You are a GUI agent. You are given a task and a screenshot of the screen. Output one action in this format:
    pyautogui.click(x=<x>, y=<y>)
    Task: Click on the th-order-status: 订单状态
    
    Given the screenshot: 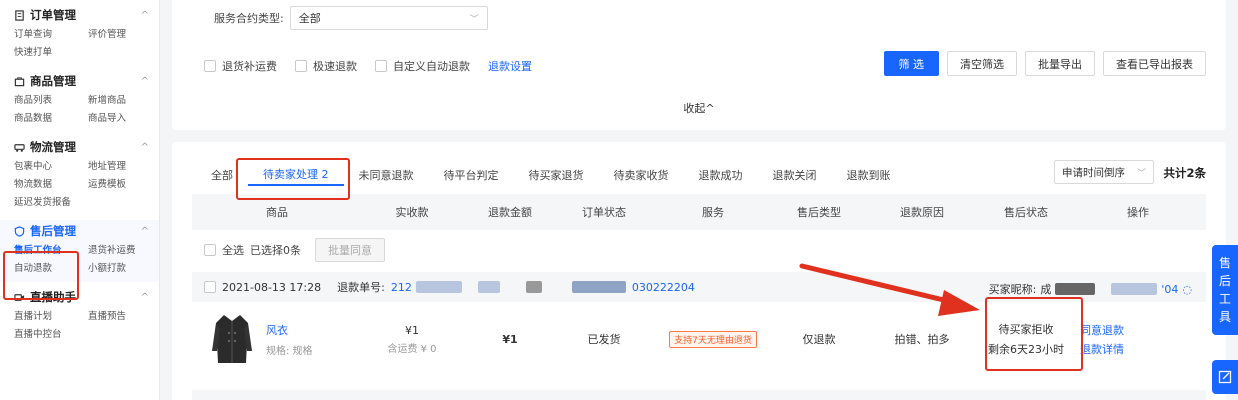 What is the action you would take?
    pyautogui.click(x=604, y=212)
    